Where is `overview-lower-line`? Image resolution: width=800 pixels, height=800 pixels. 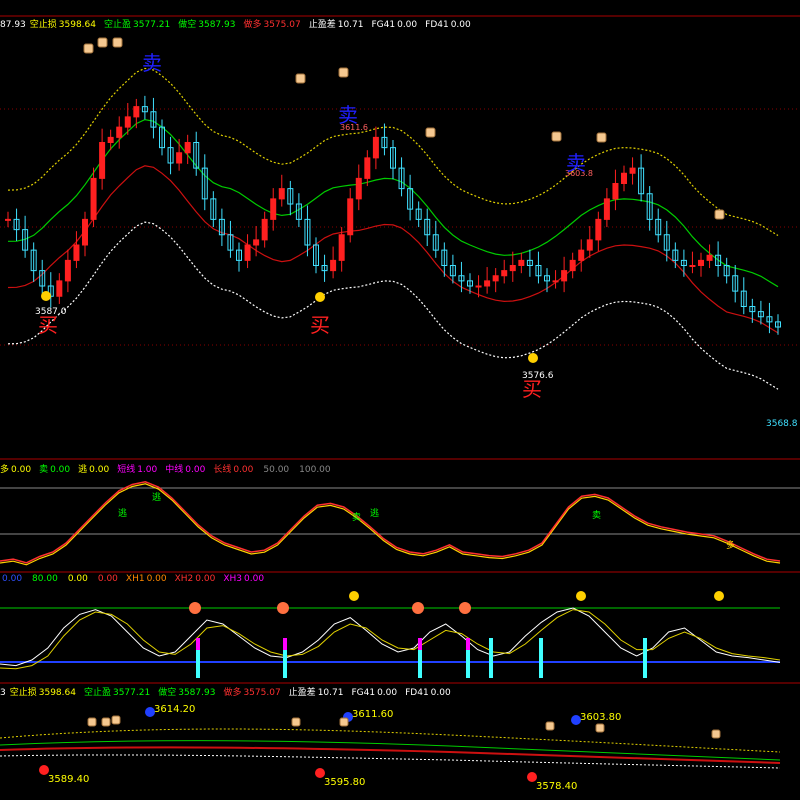
overview-lower-line is located at coordinates (390, 761).